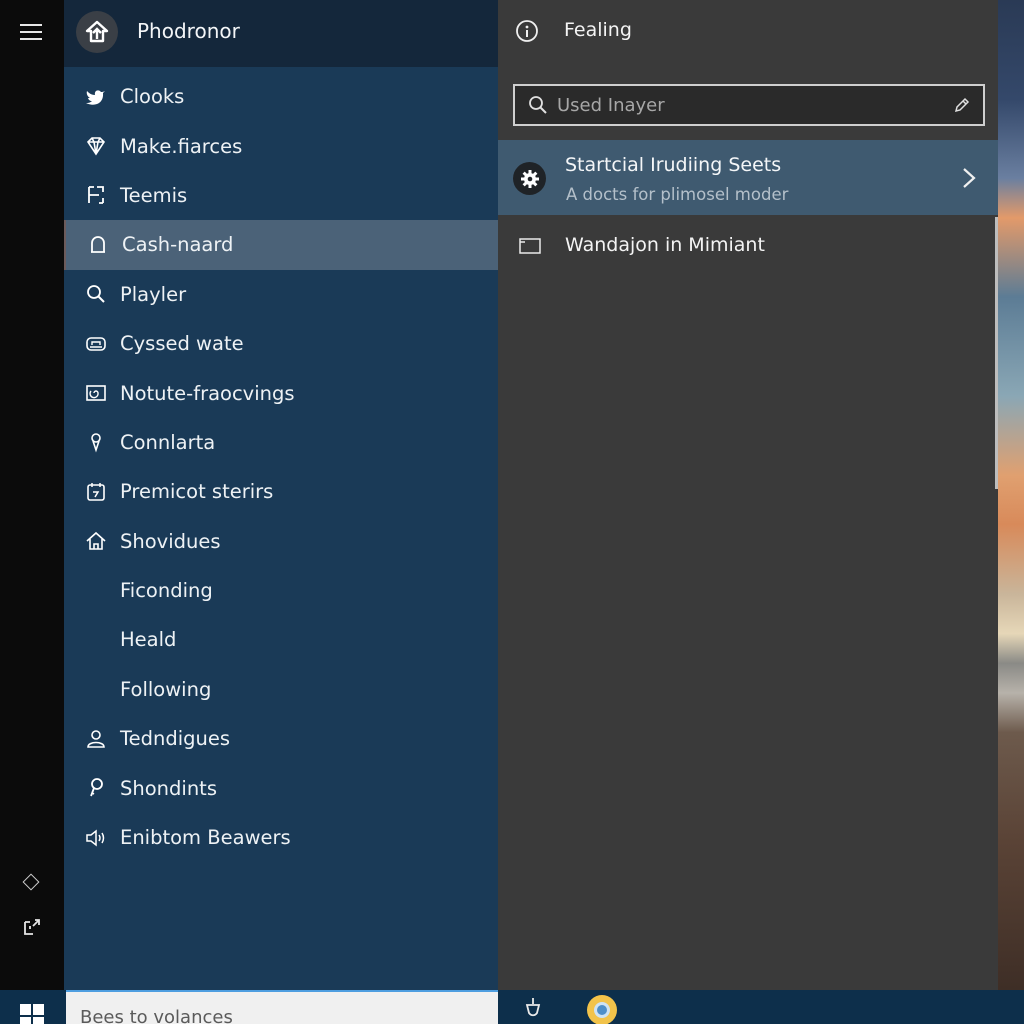  I want to click on browser-app-icon, so click(602, 1007).